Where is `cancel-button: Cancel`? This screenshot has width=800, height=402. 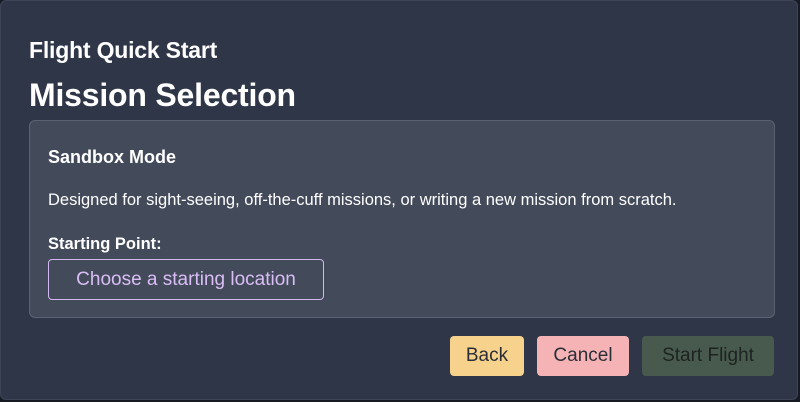 cancel-button: Cancel is located at coordinates (583, 356).